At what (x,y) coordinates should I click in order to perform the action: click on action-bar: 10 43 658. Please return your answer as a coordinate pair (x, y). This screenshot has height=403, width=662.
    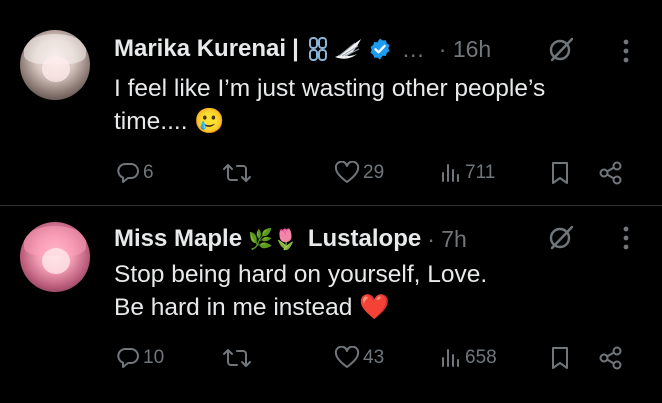
    Looking at the image, I should click on (331, 358).